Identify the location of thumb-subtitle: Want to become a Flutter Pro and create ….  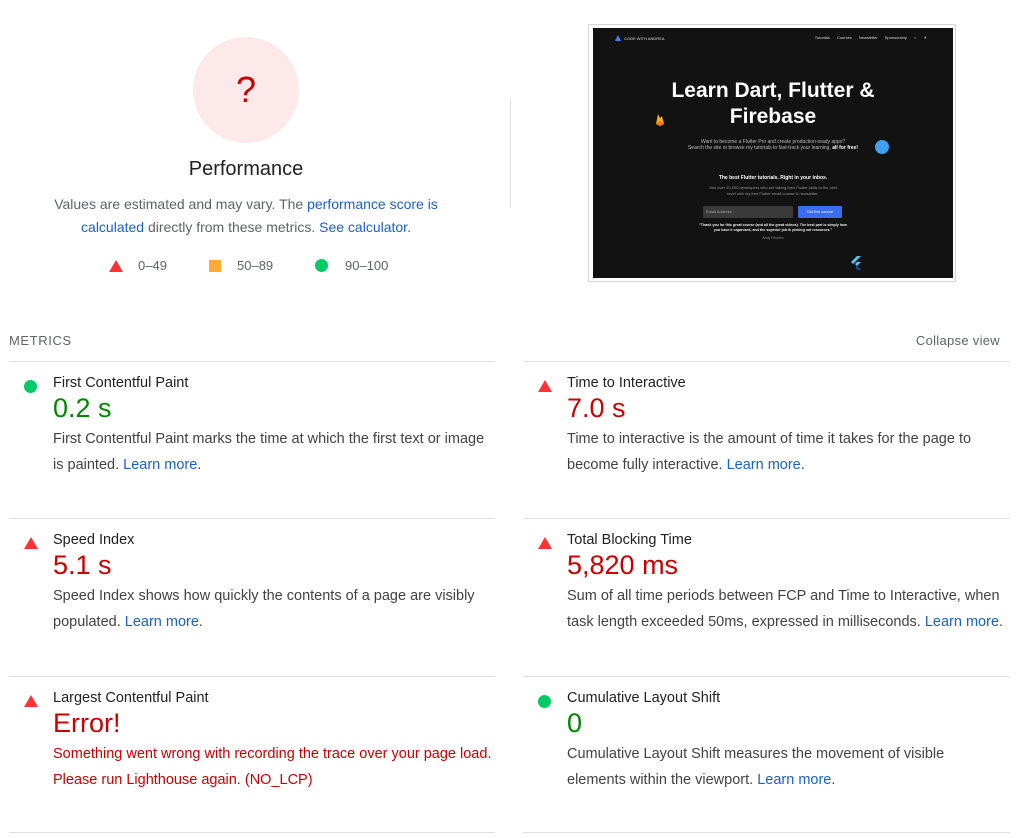
(773, 145).